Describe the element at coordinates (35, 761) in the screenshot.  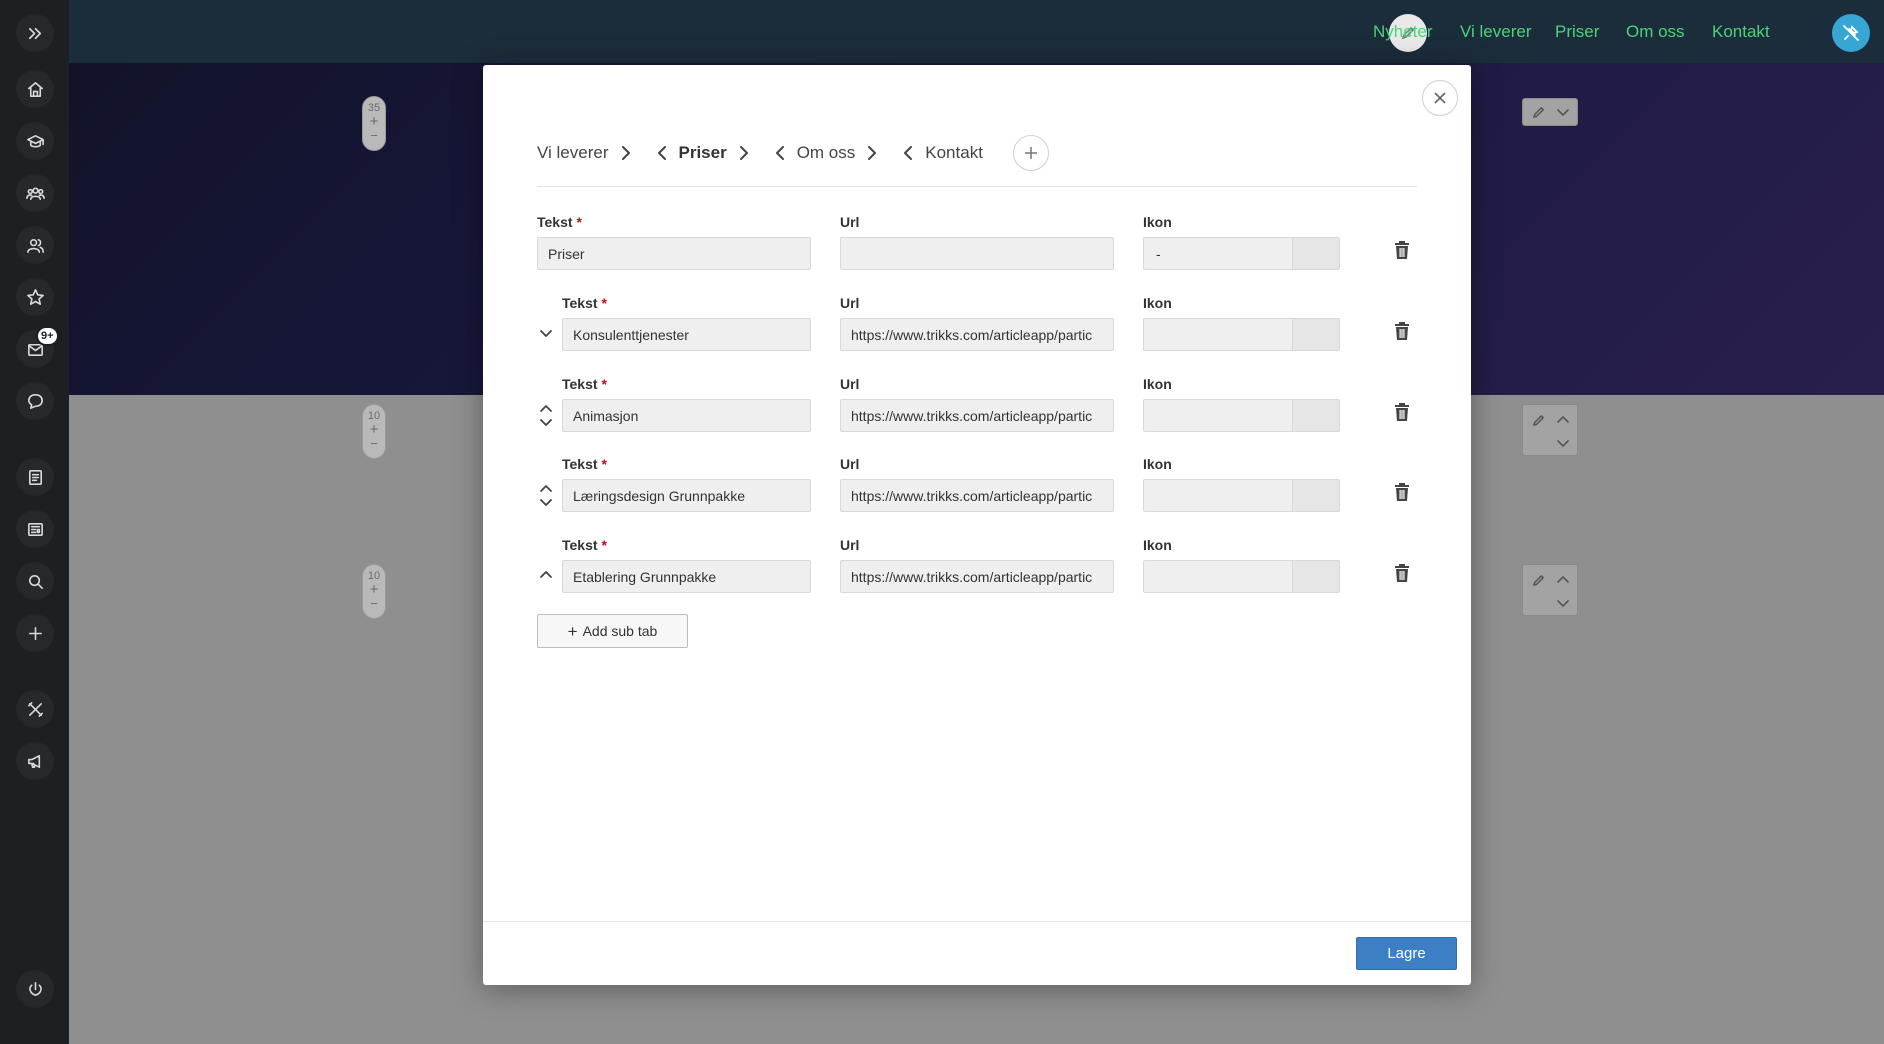
I see `sidebar-item-announcements` at that location.